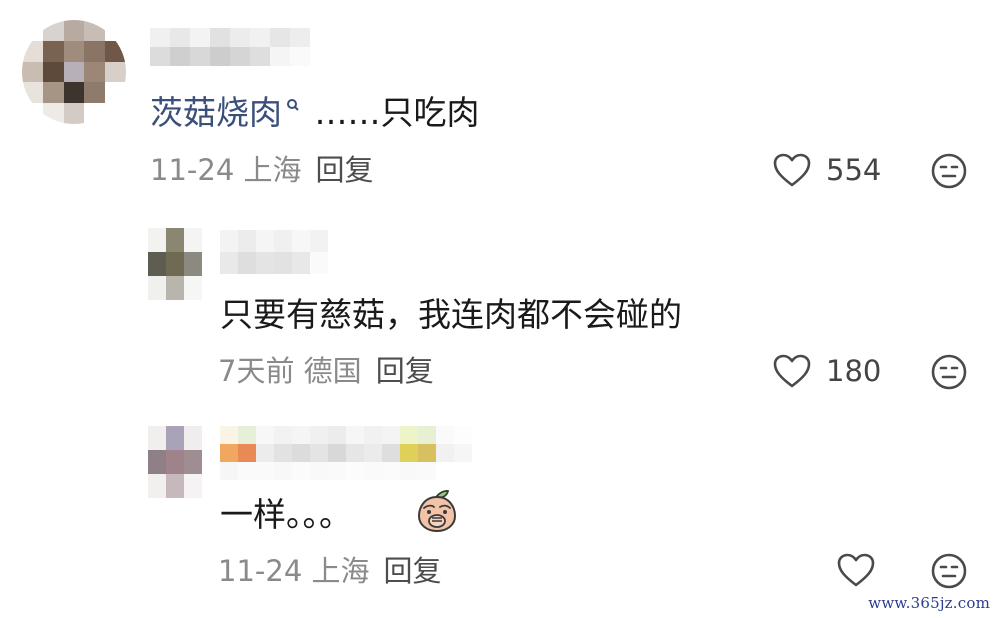 The image size is (998, 618). I want to click on comment-text: 茨菇烧肉 ……只吃肉, so click(315, 112).